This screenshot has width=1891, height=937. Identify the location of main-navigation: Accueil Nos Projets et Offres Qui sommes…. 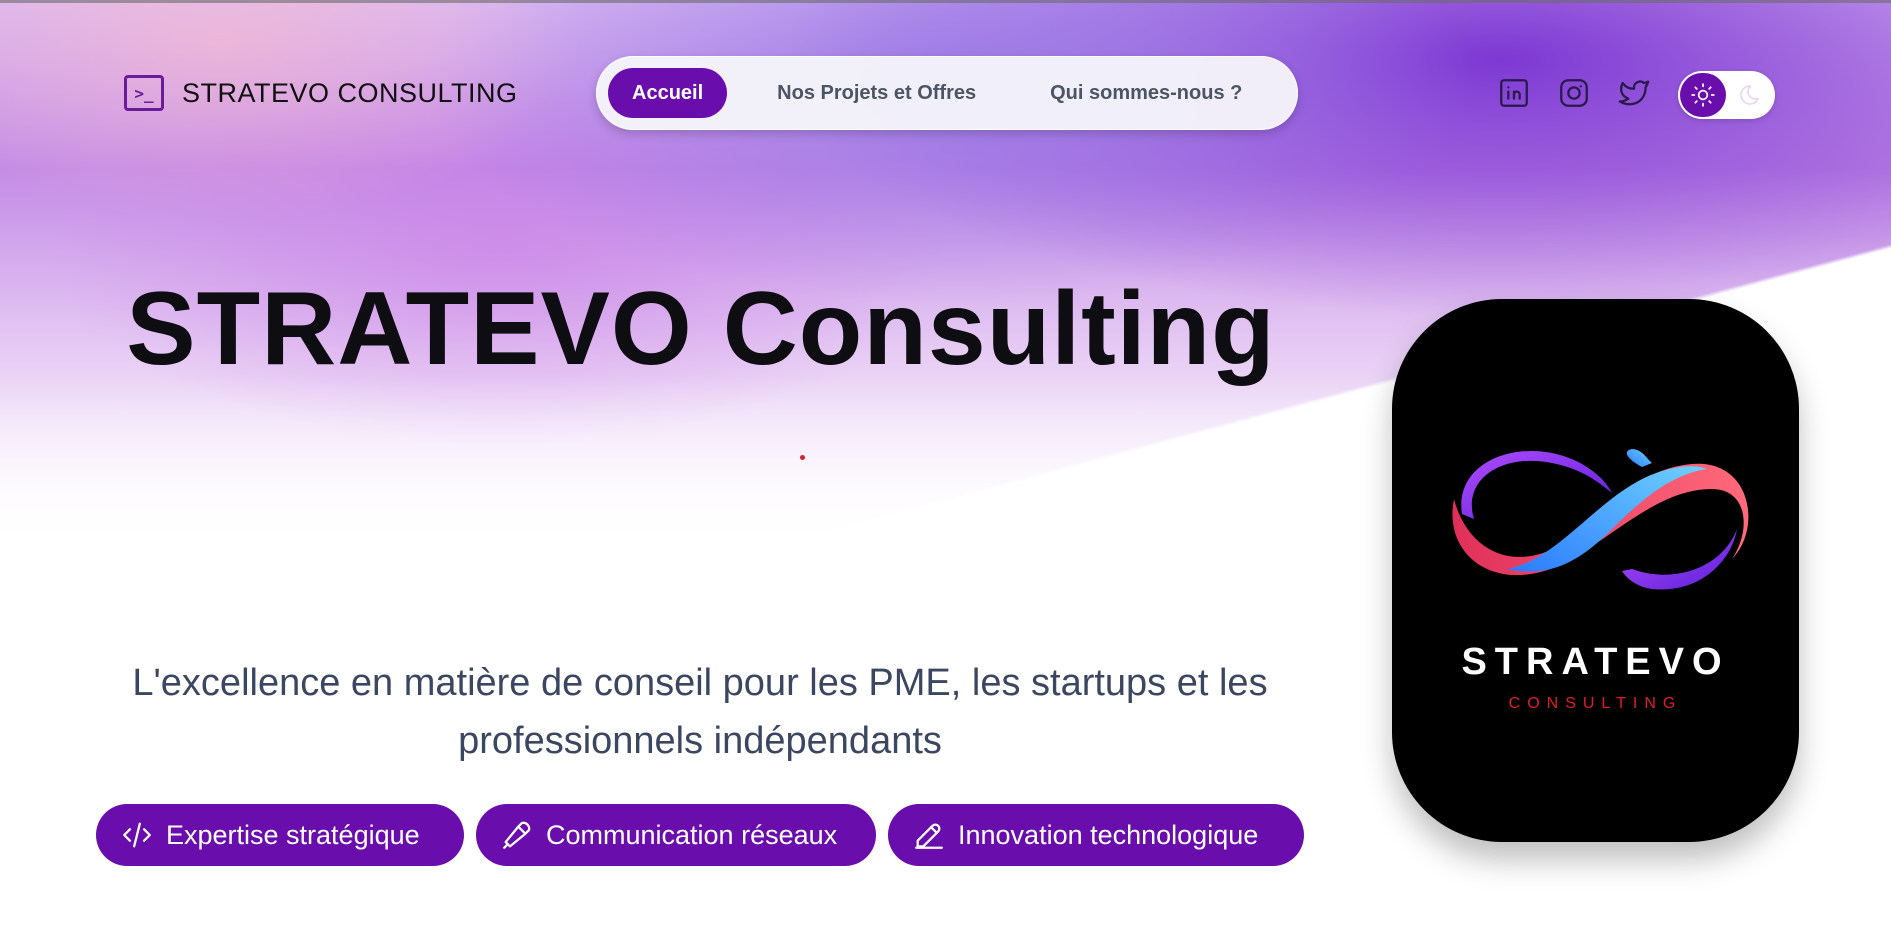
(947, 93).